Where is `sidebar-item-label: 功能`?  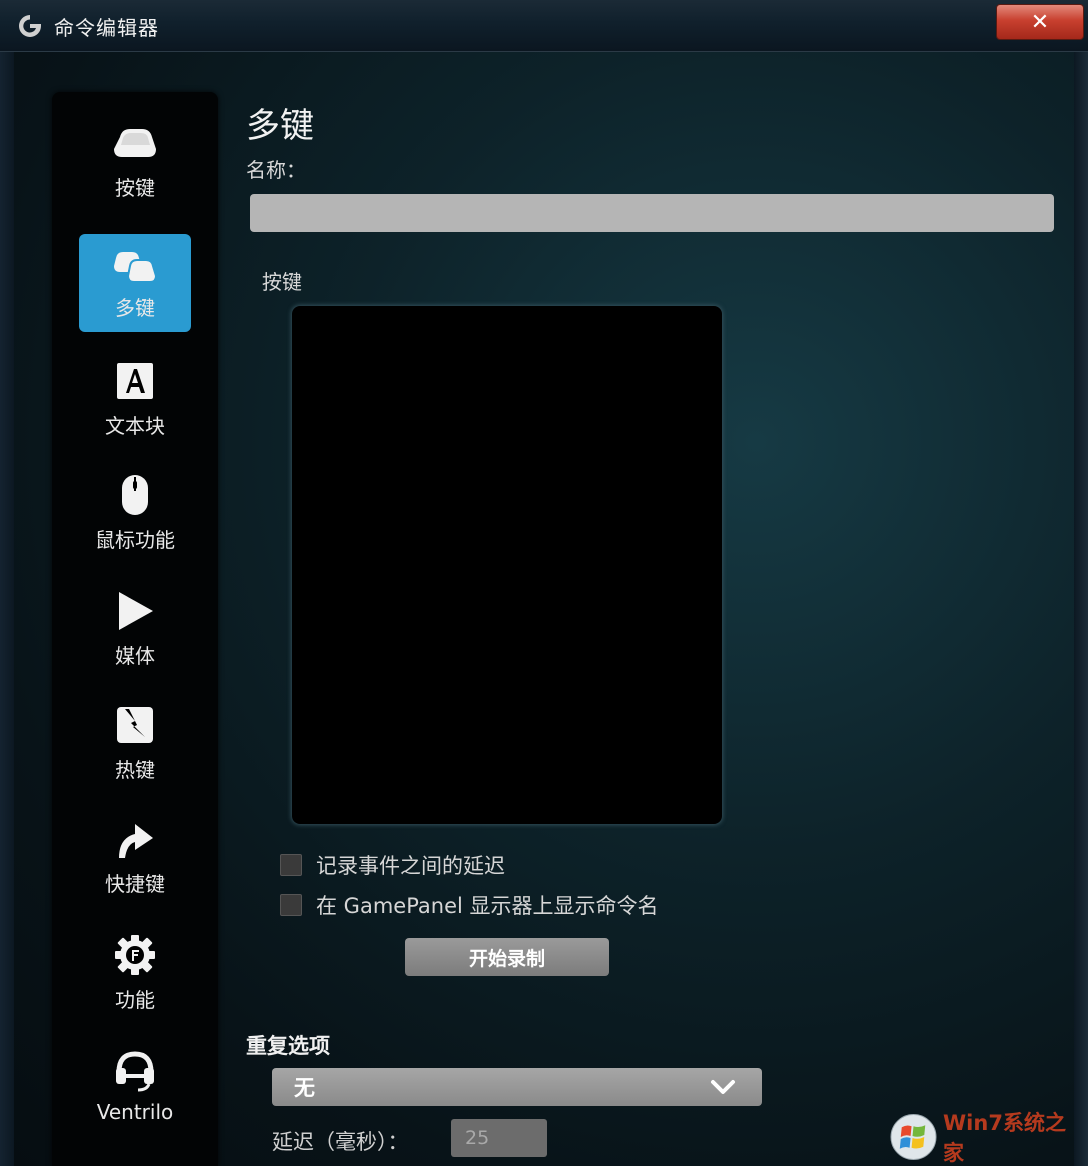
sidebar-item-label: 功能 is located at coordinates (135, 1000).